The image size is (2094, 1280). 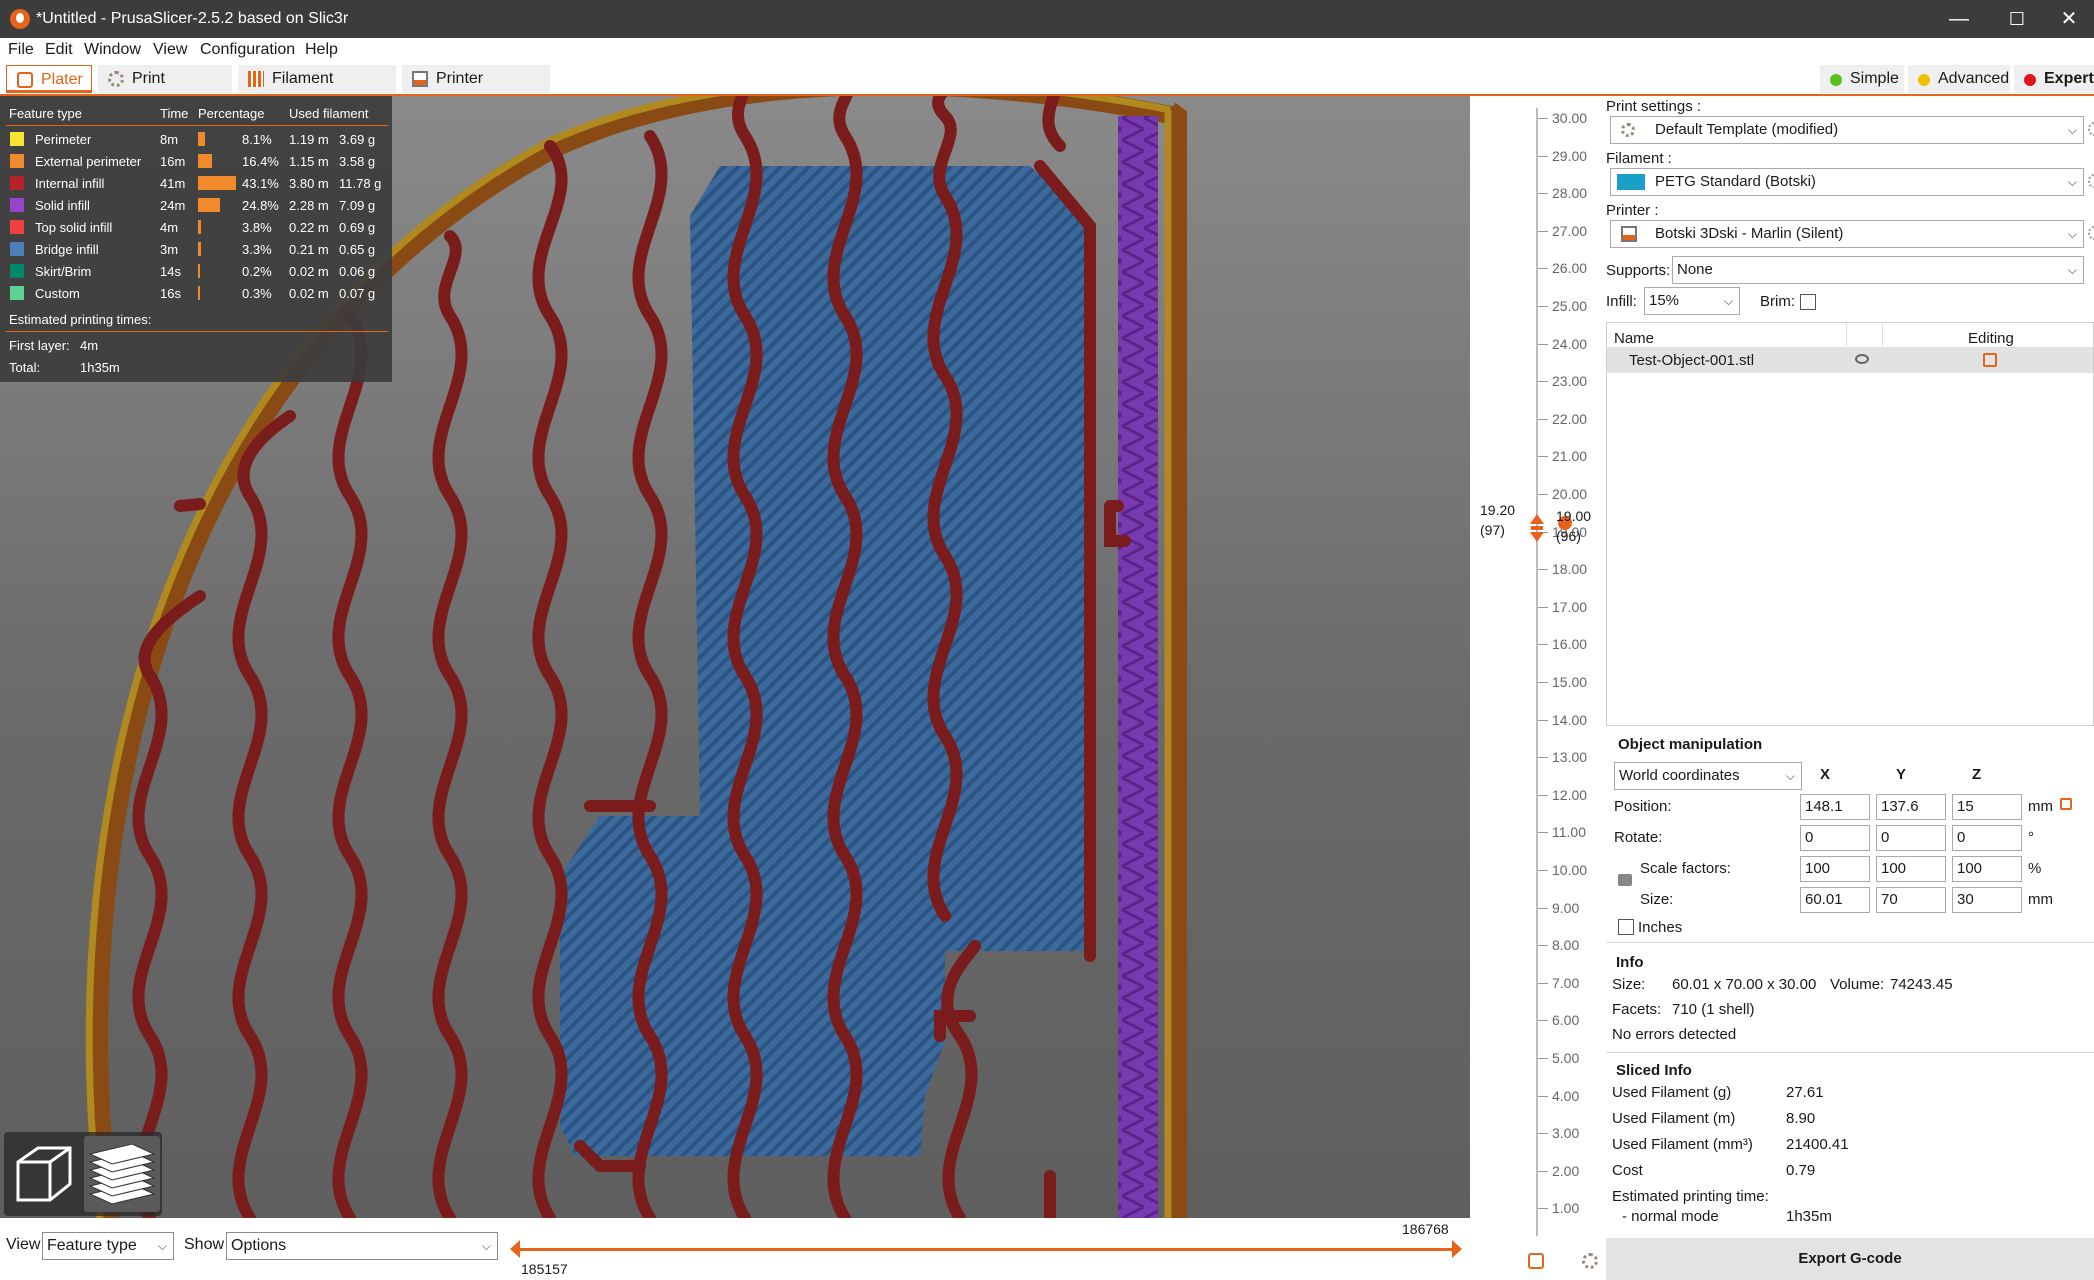 What do you see at coordinates (357, 271) in the screenshot?
I see `legend-row-grams: 0.06 g` at bounding box center [357, 271].